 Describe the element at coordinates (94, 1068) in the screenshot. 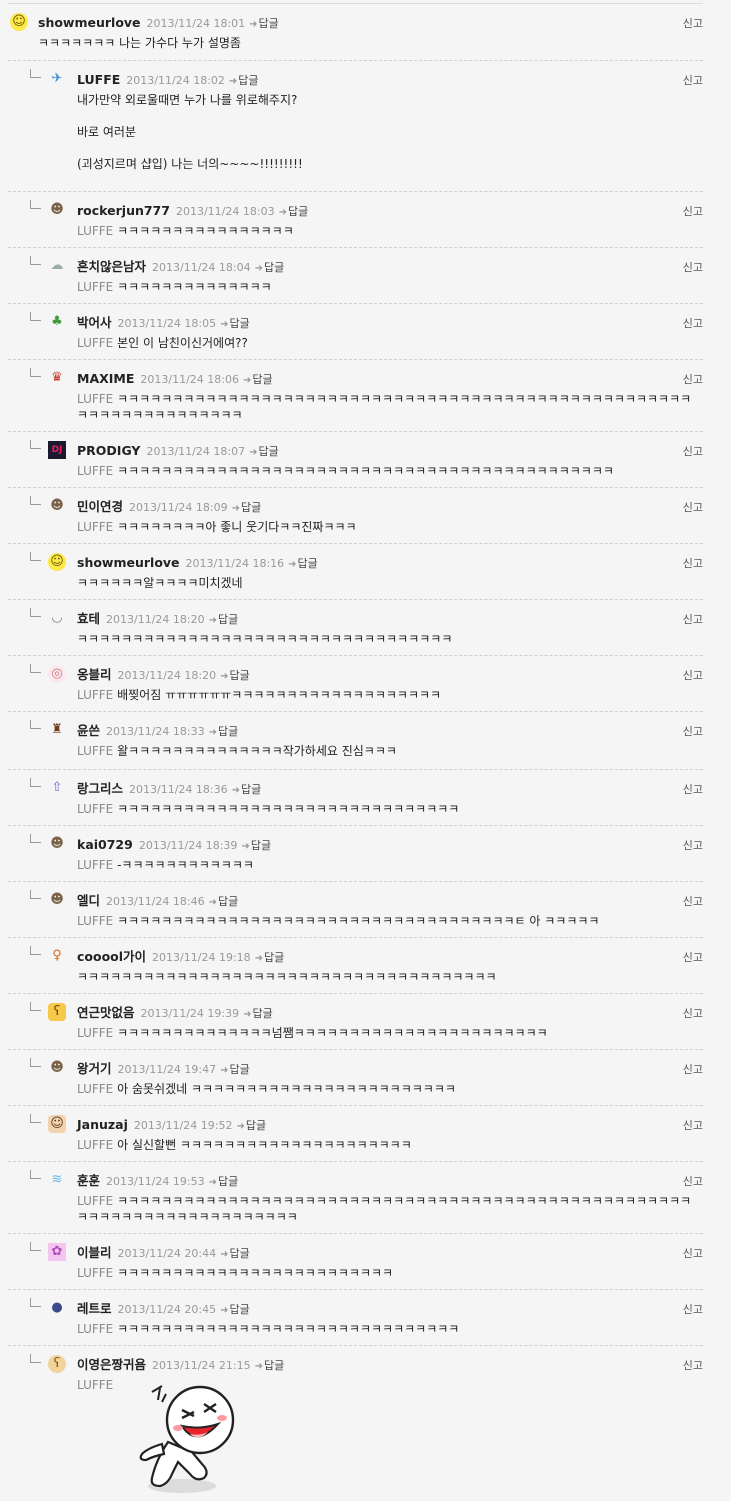

I see `comment-author: 왕거기` at that location.